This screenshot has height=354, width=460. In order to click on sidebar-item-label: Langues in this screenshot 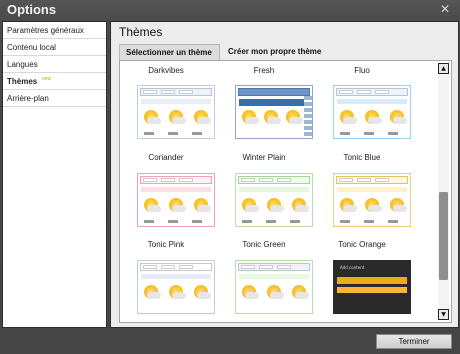, I will do `click(22, 64)`.